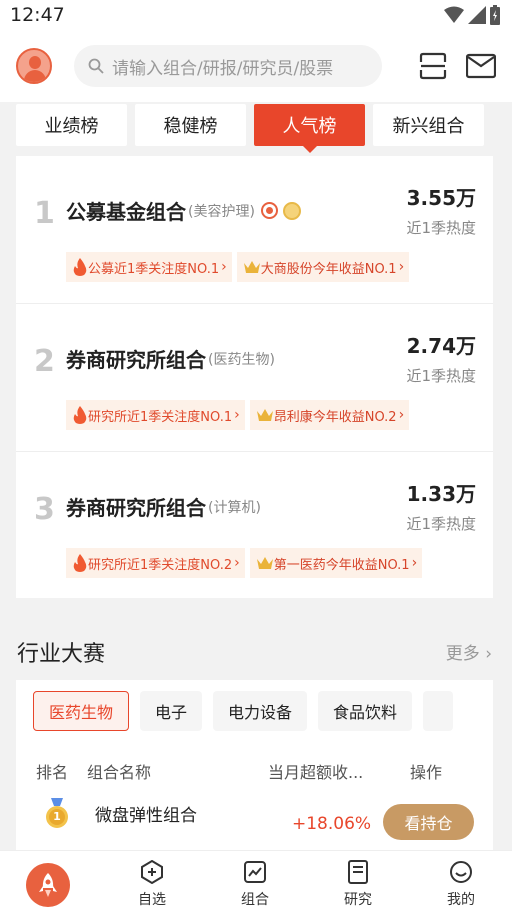 The image size is (512, 912). Describe the element at coordinates (428, 822) in the screenshot. I see `view-holdings-button: 看持仓` at that location.